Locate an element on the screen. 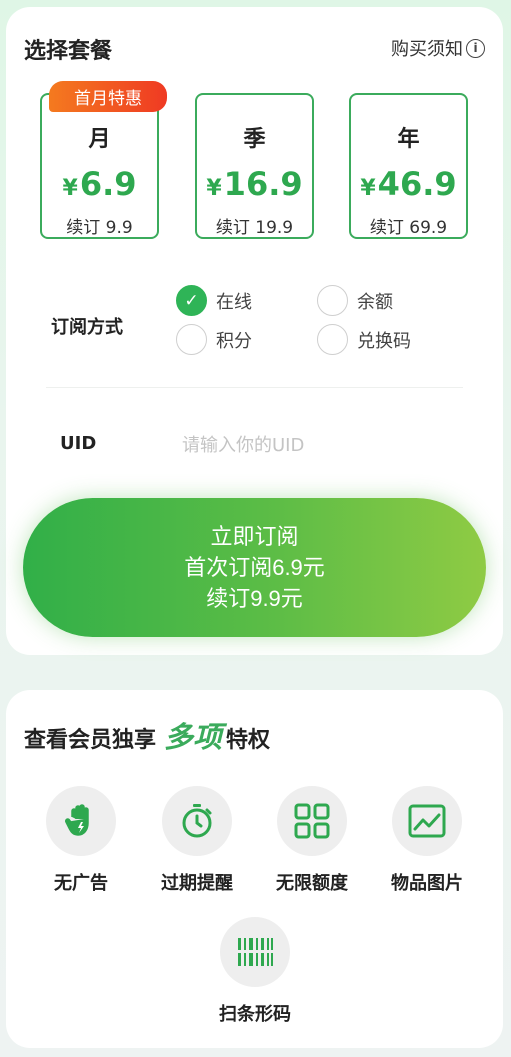 The height and width of the screenshot is (1057, 511). privileges-title: 查看会员独享 多项 特权 is located at coordinates (147, 735).